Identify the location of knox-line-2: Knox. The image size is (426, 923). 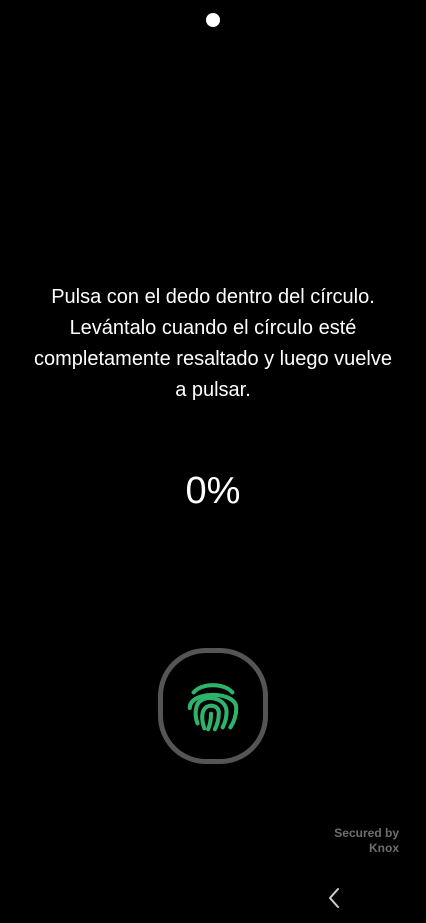
(384, 848).